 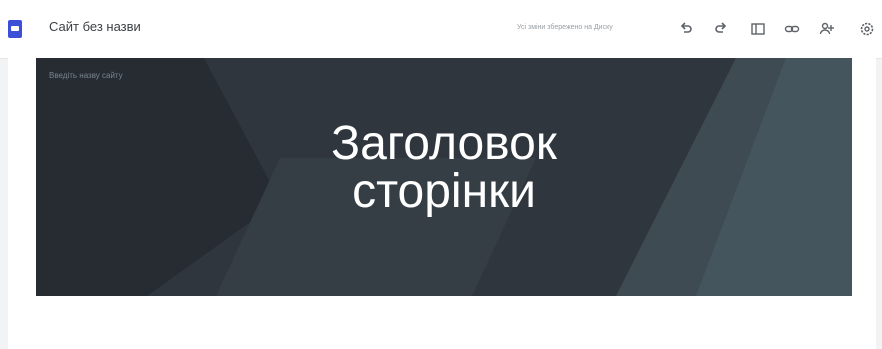 I want to click on site-name-field: Введіть назву сайту, so click(x=86, y=75).